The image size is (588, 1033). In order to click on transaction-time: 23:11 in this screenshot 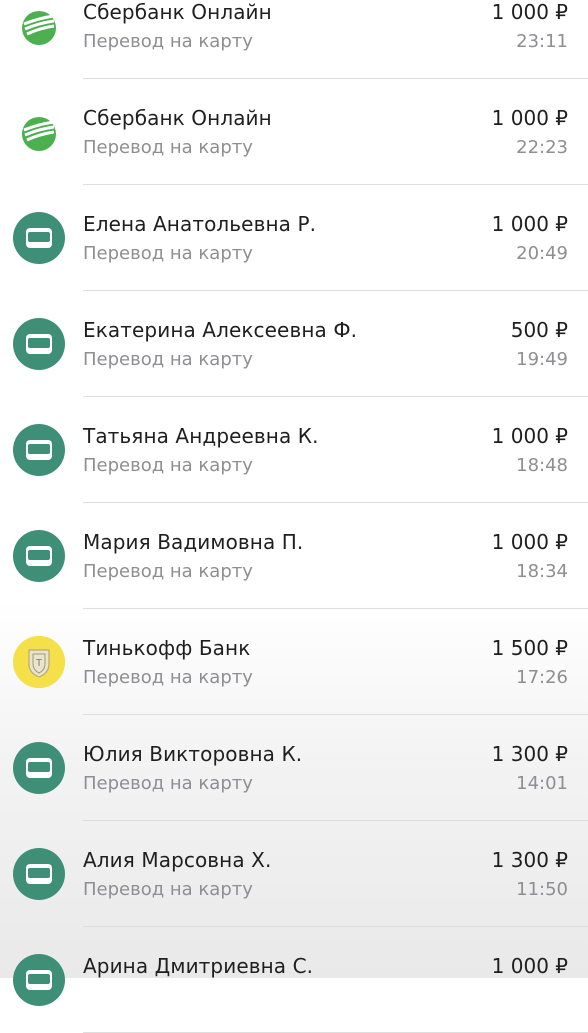, I will do `click(542, 41)`.